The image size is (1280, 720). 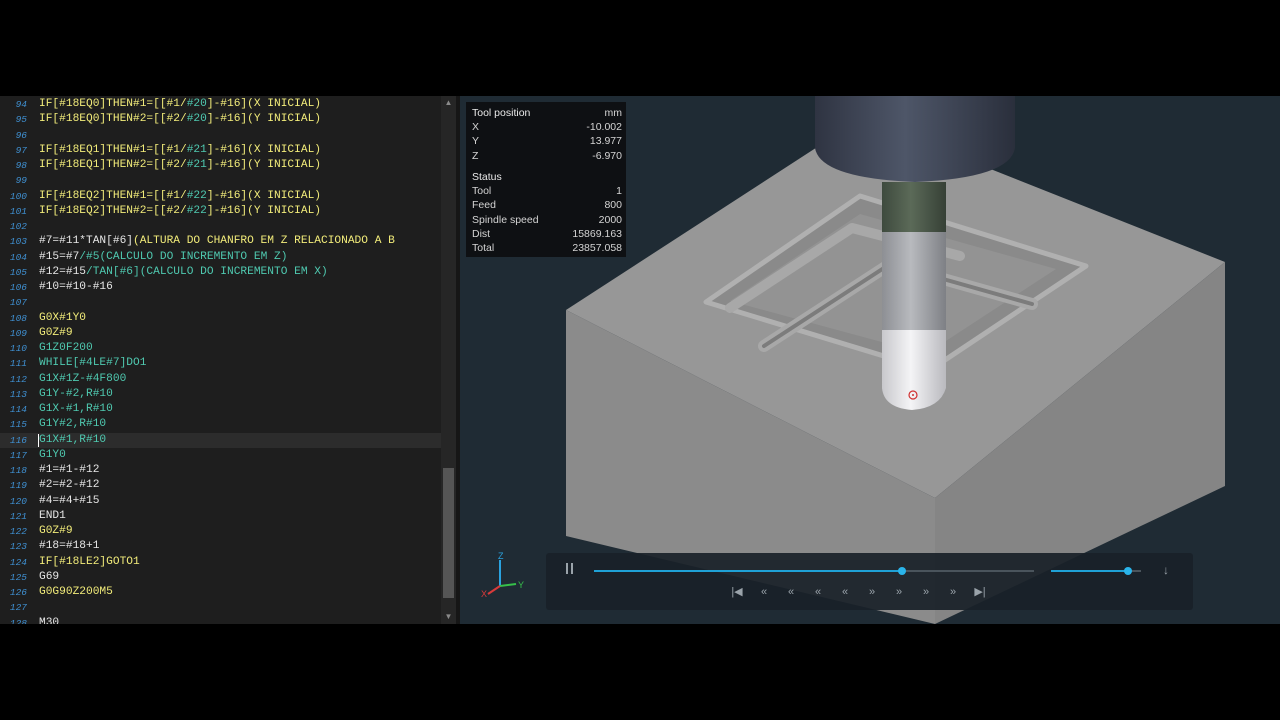 What do you see at coordinates (220, 440) in the screenshot?
I see `code-line: 116 G1X#1,R#10` at bounding box center [220, 440].